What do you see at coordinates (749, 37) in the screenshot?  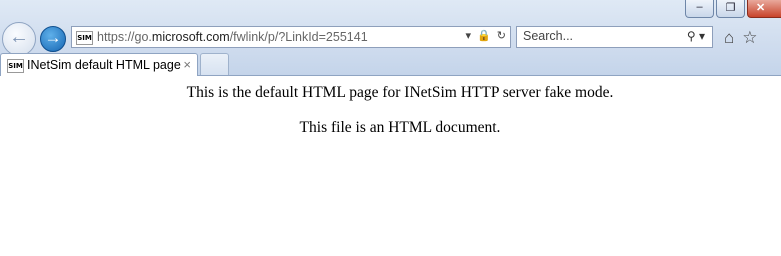 I see `favorites-star-icon: ☆` at bounding box center [749, 37].